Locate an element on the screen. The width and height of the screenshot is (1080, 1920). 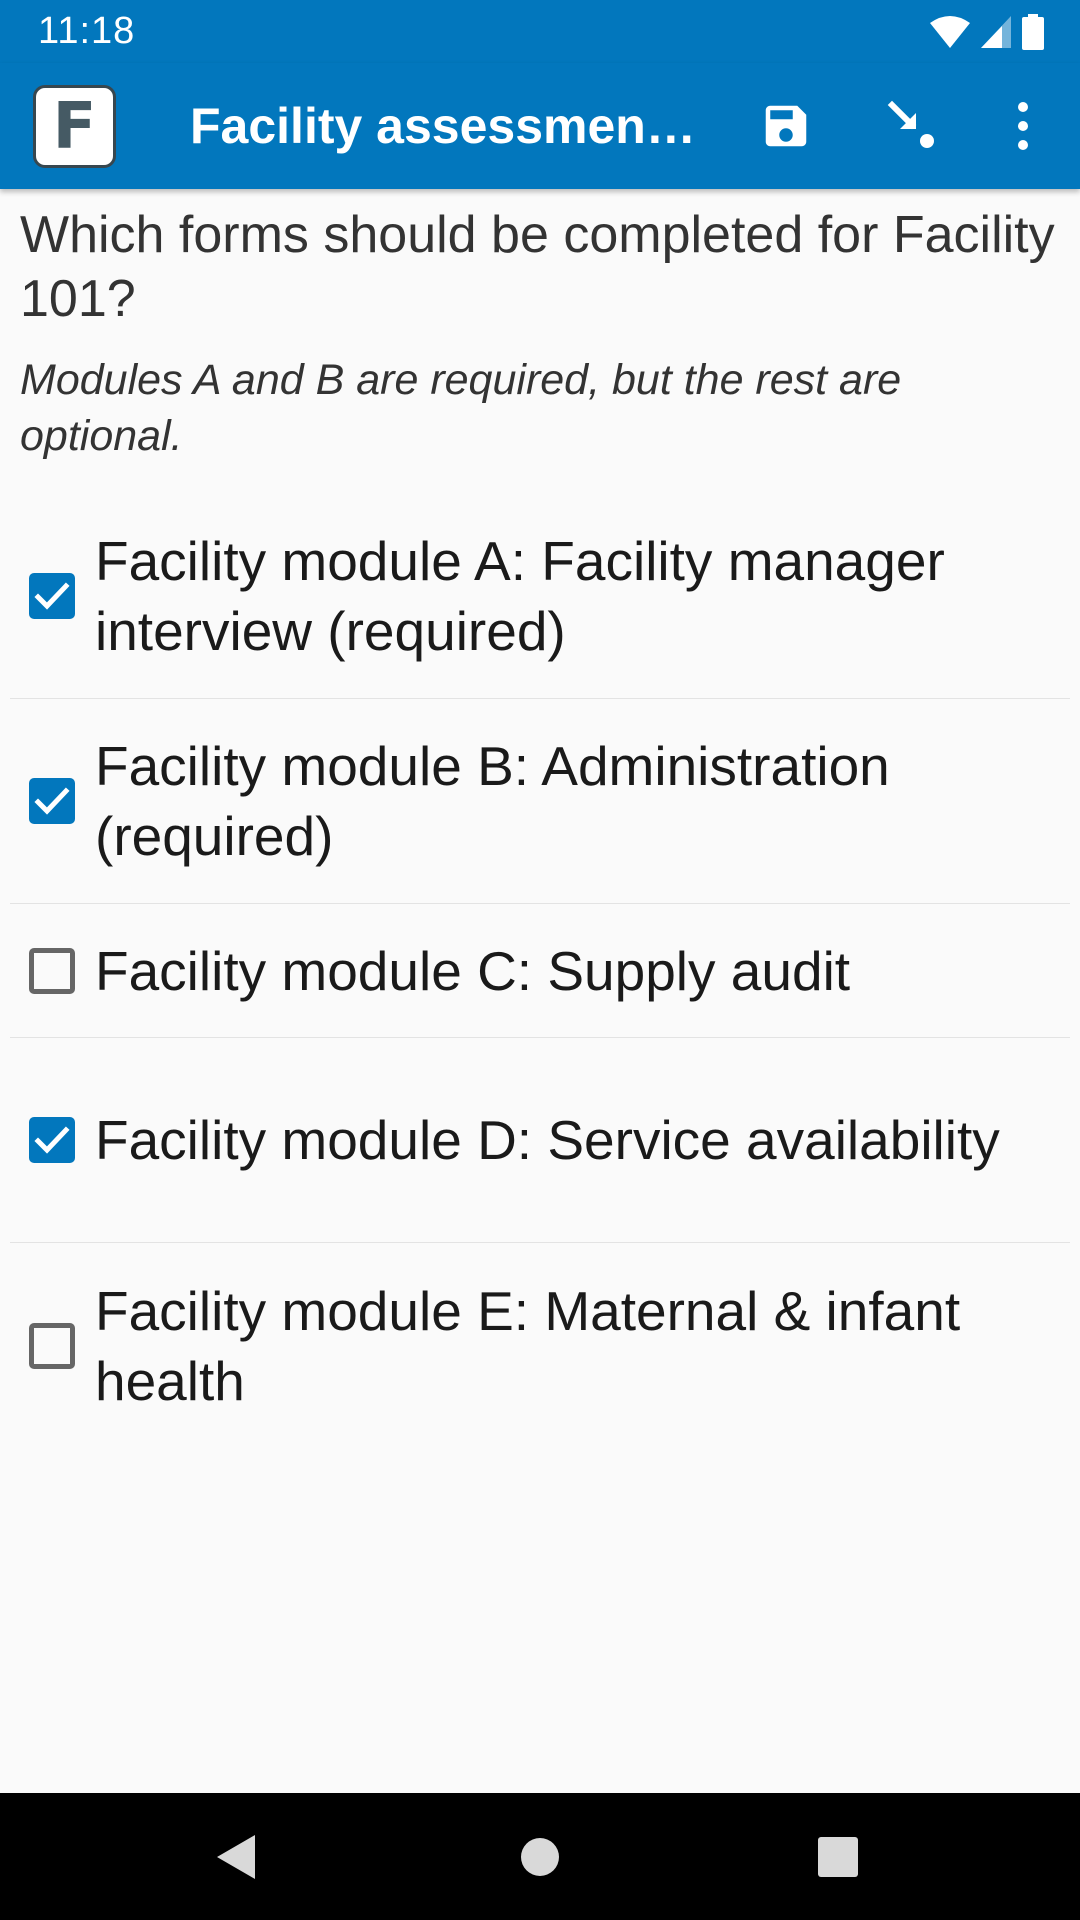
back-button is located at coordinates (237, 1857).